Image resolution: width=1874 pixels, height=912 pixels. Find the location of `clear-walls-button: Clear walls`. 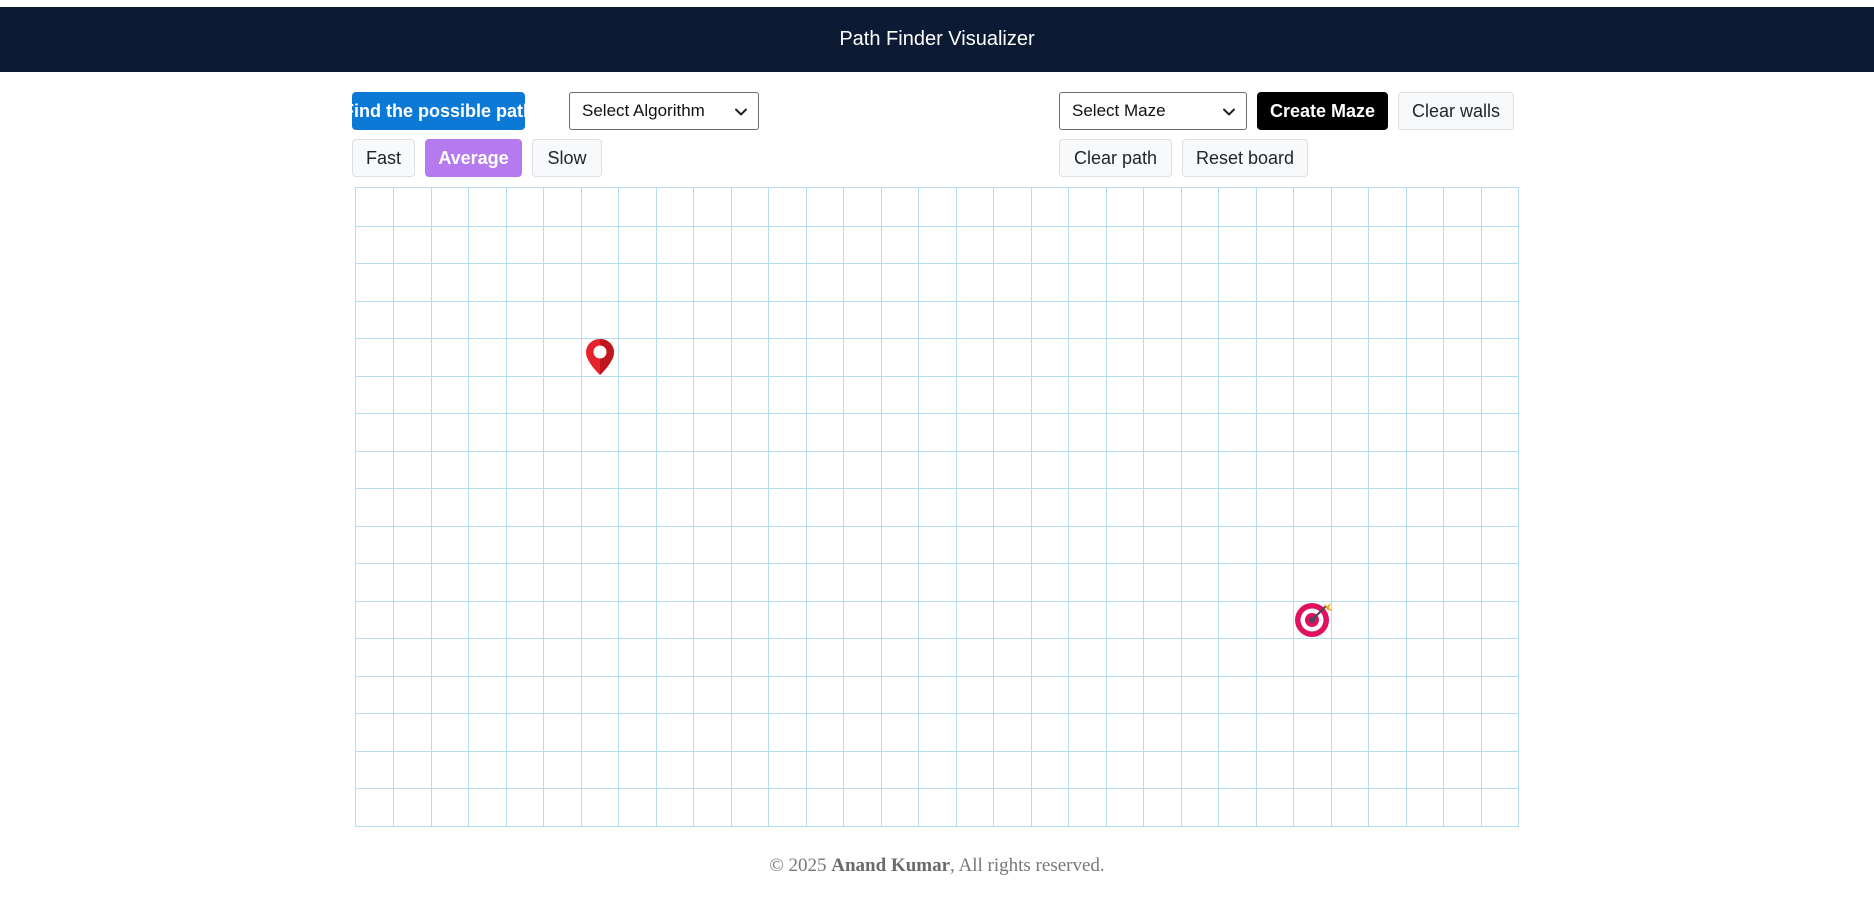

clear-walls-button: Clear walls is located at coordinates (1456, 111).